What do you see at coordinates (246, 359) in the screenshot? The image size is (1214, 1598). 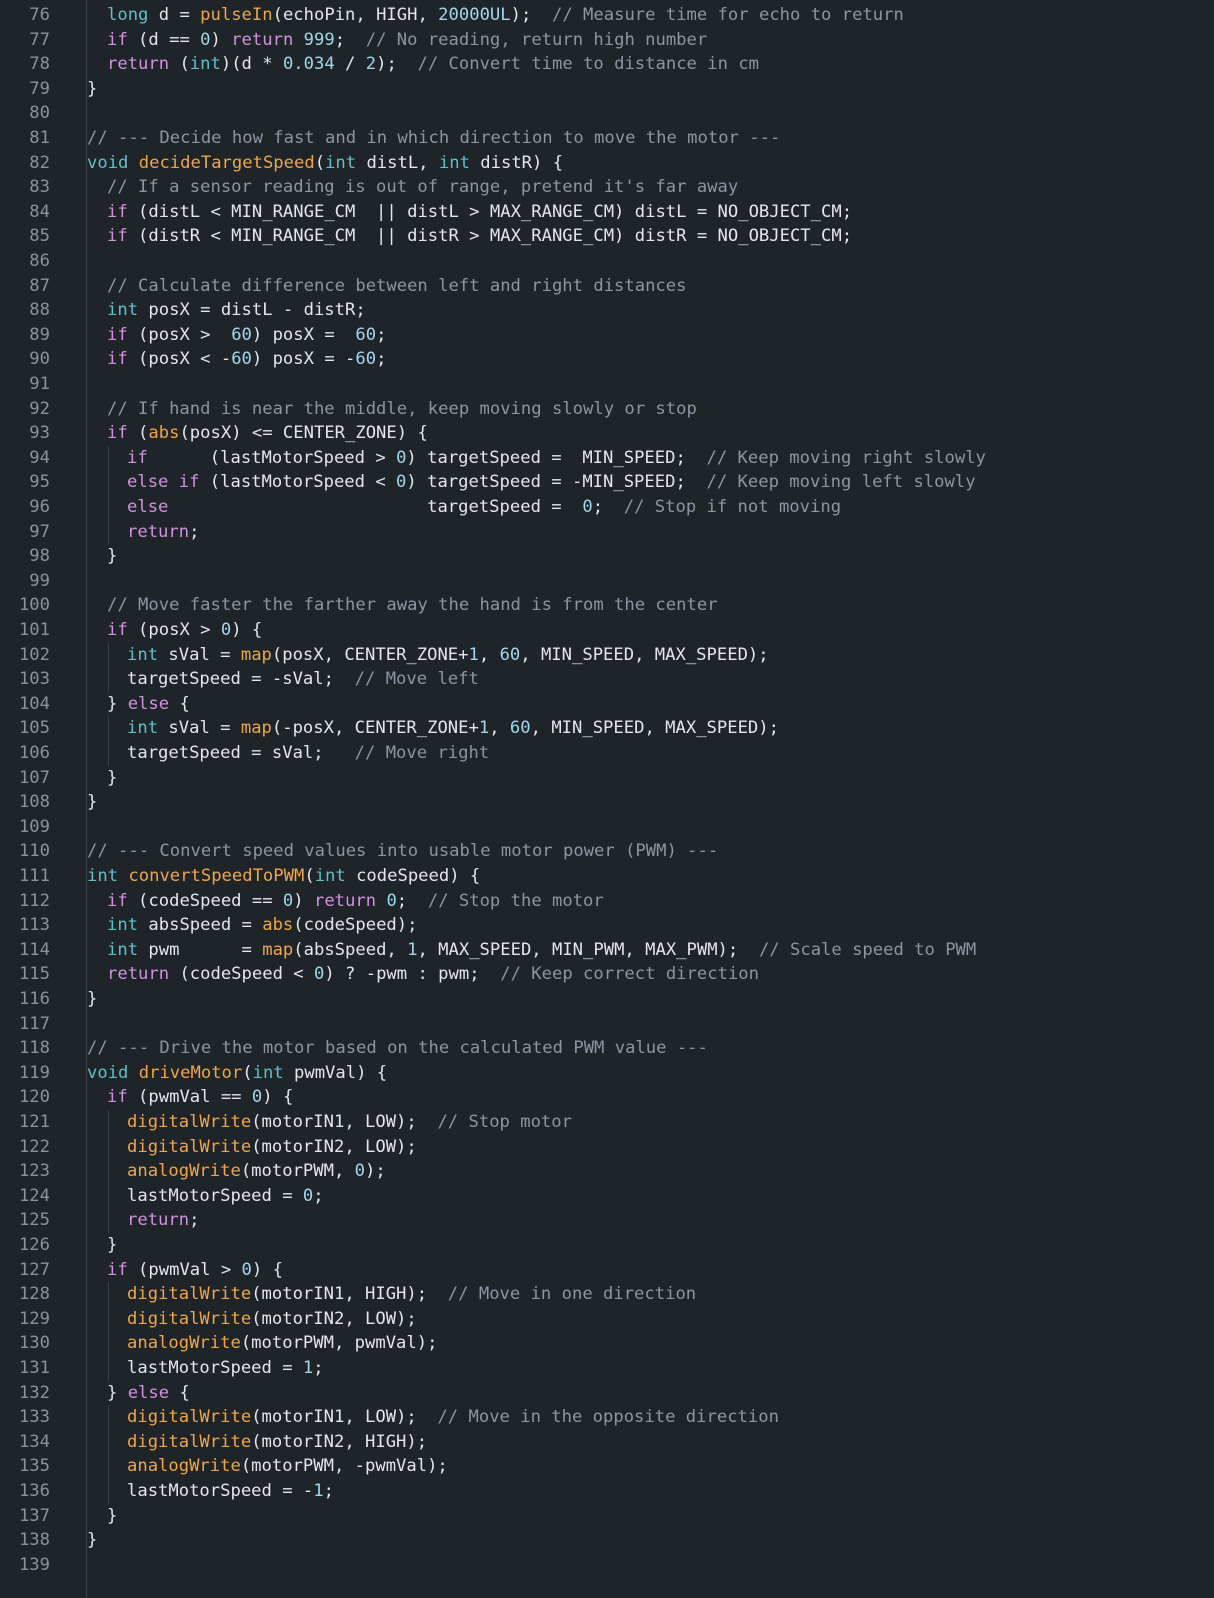 I see `code-line: if (posX < -60) posX = -60;` at bounding box center [246, 359].